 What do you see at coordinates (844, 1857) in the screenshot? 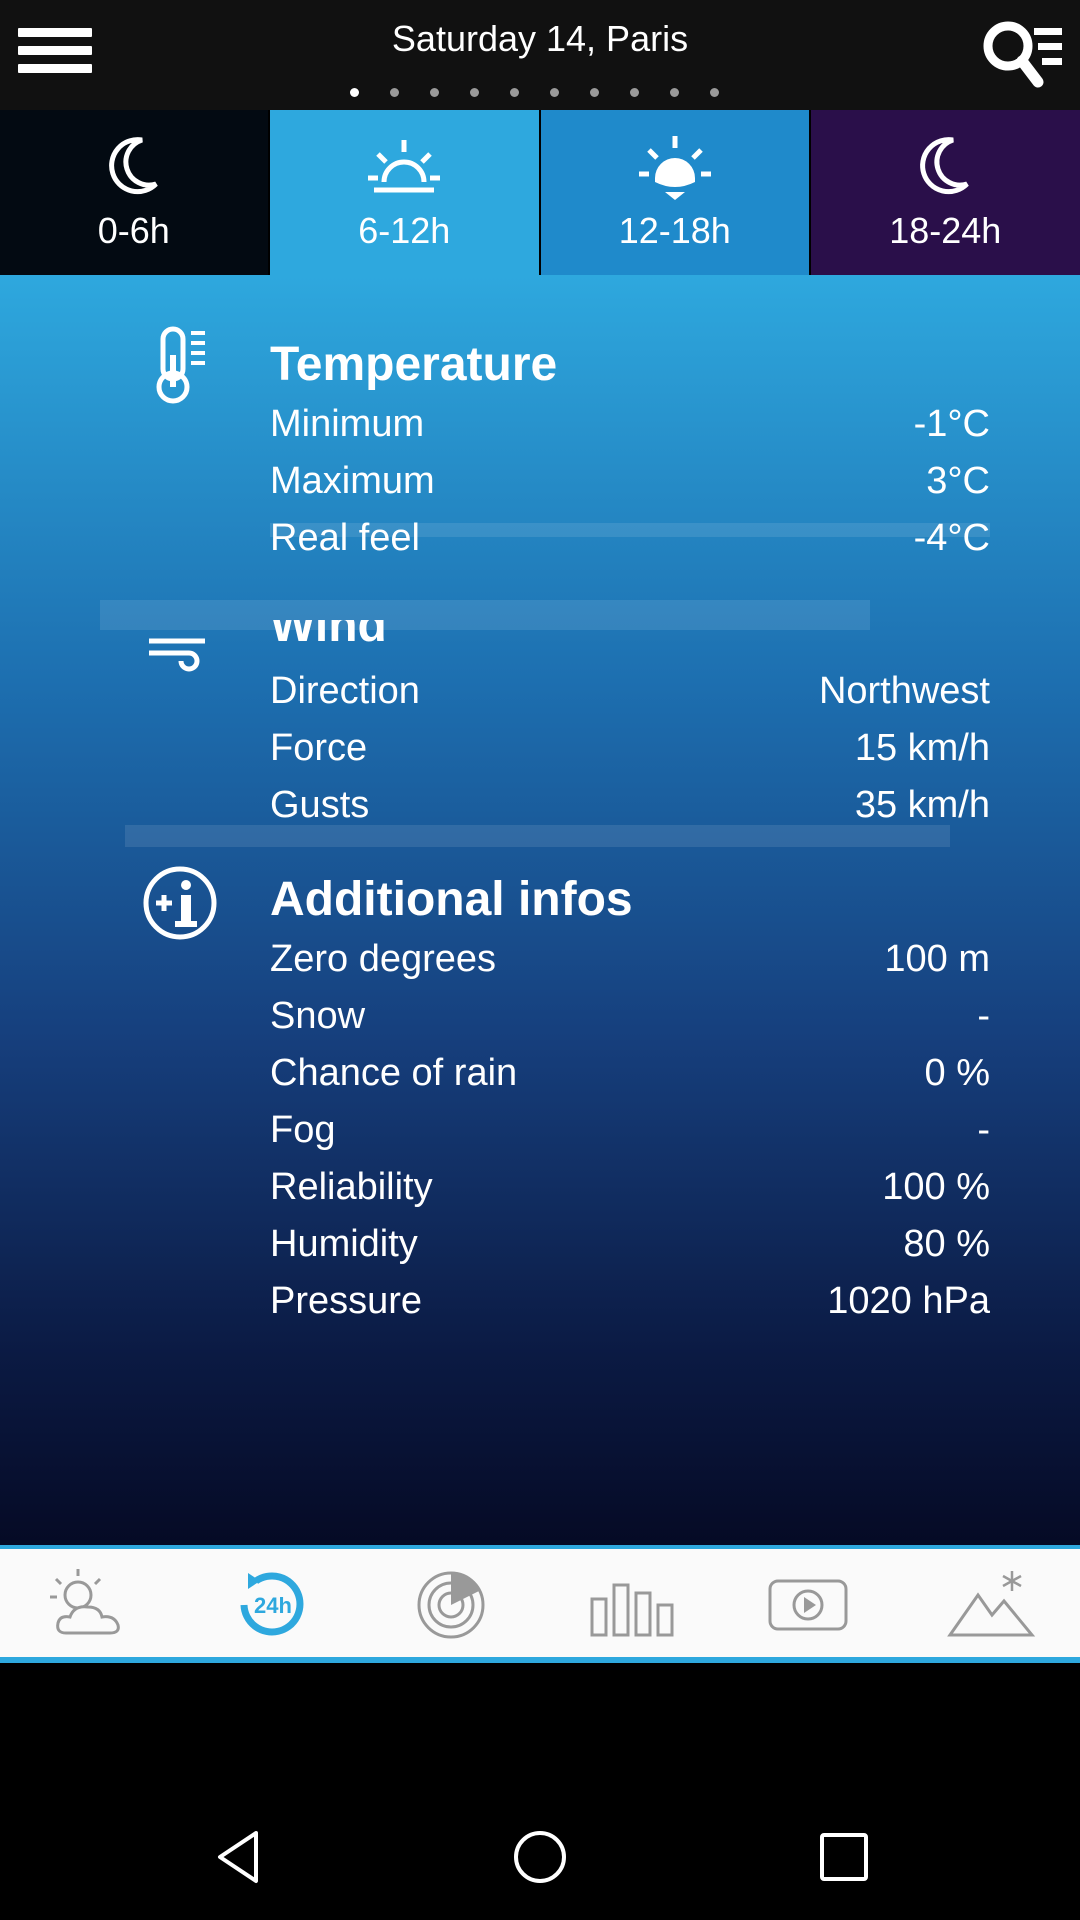
I see `recents-icon` at bounding box center [844, 1857].